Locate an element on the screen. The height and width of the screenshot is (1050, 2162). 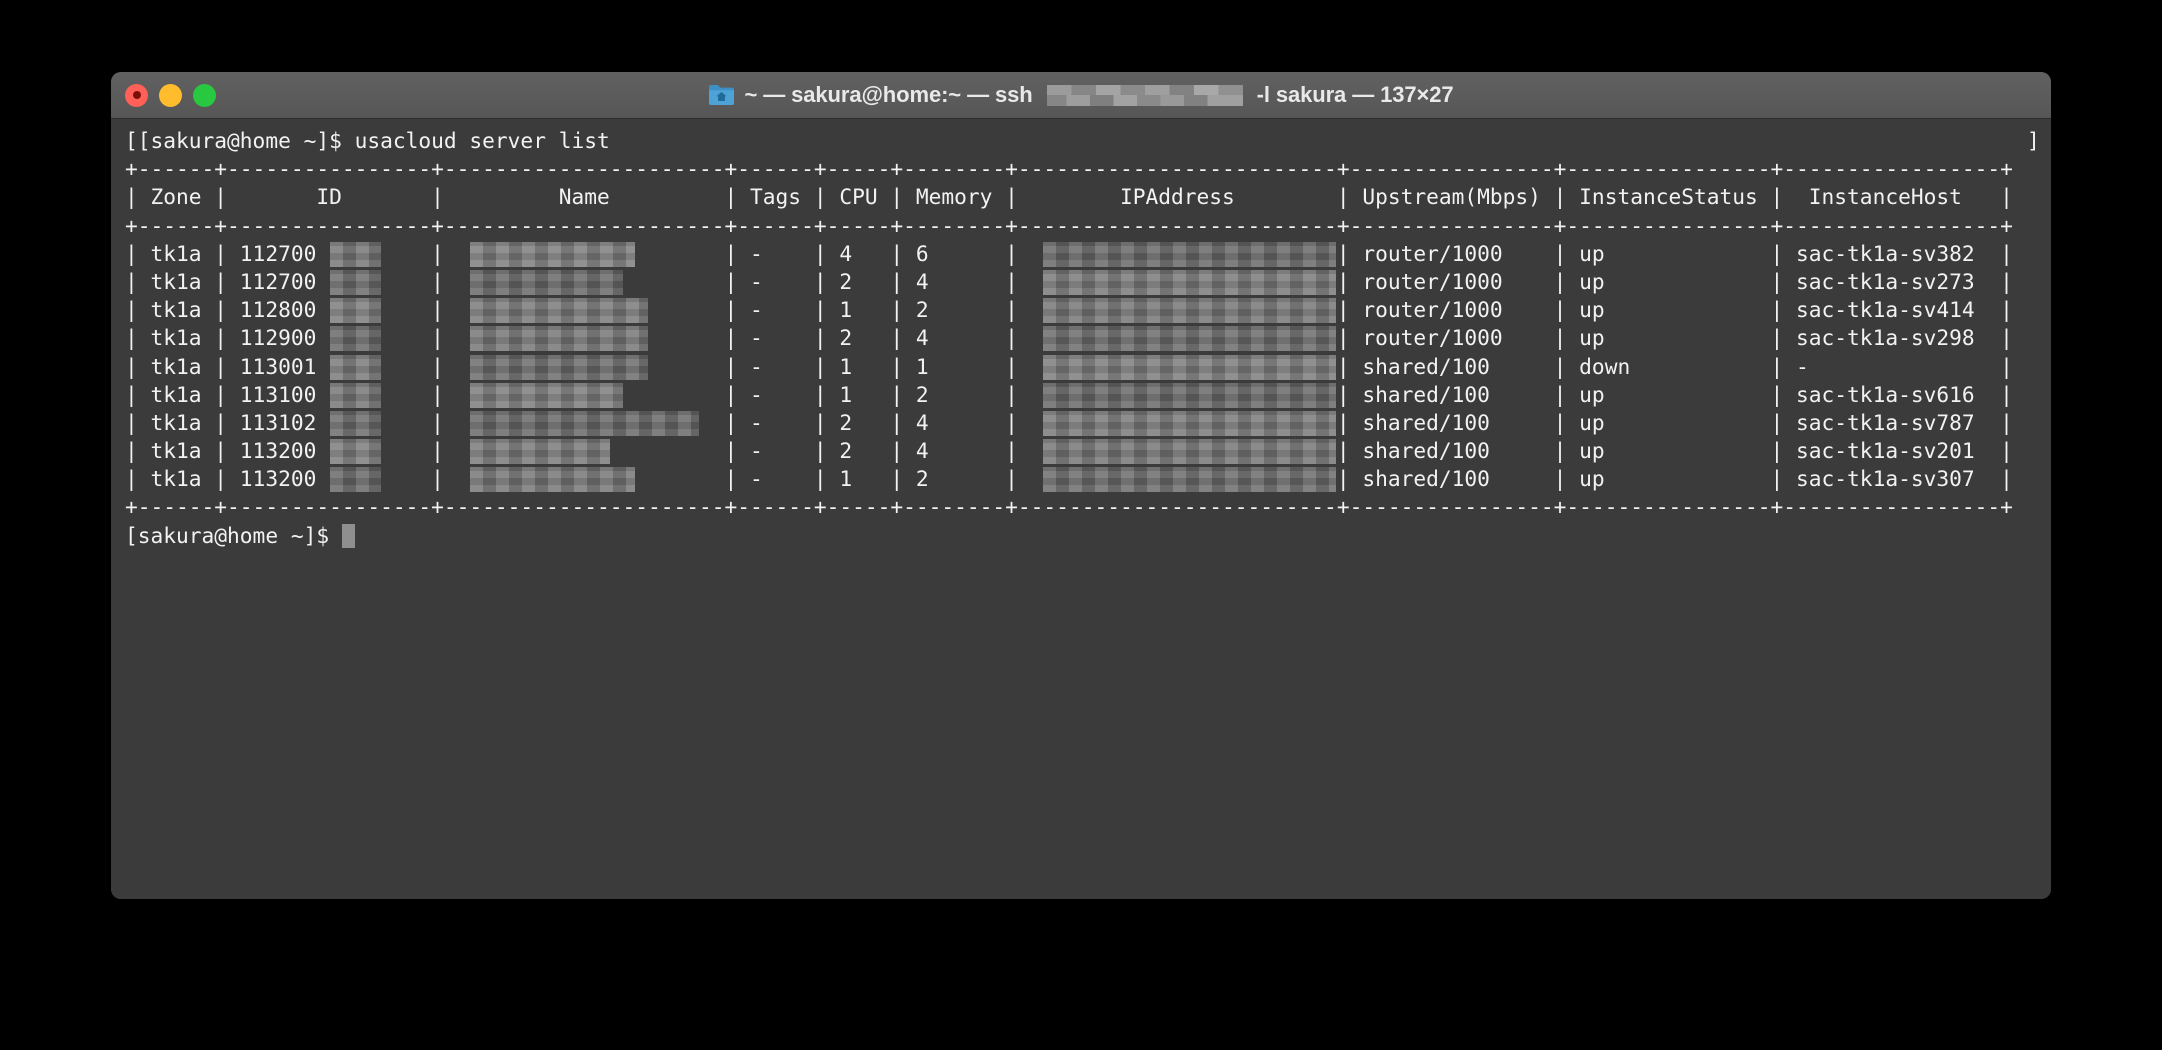
close-button is located at coordinates (136, 95).